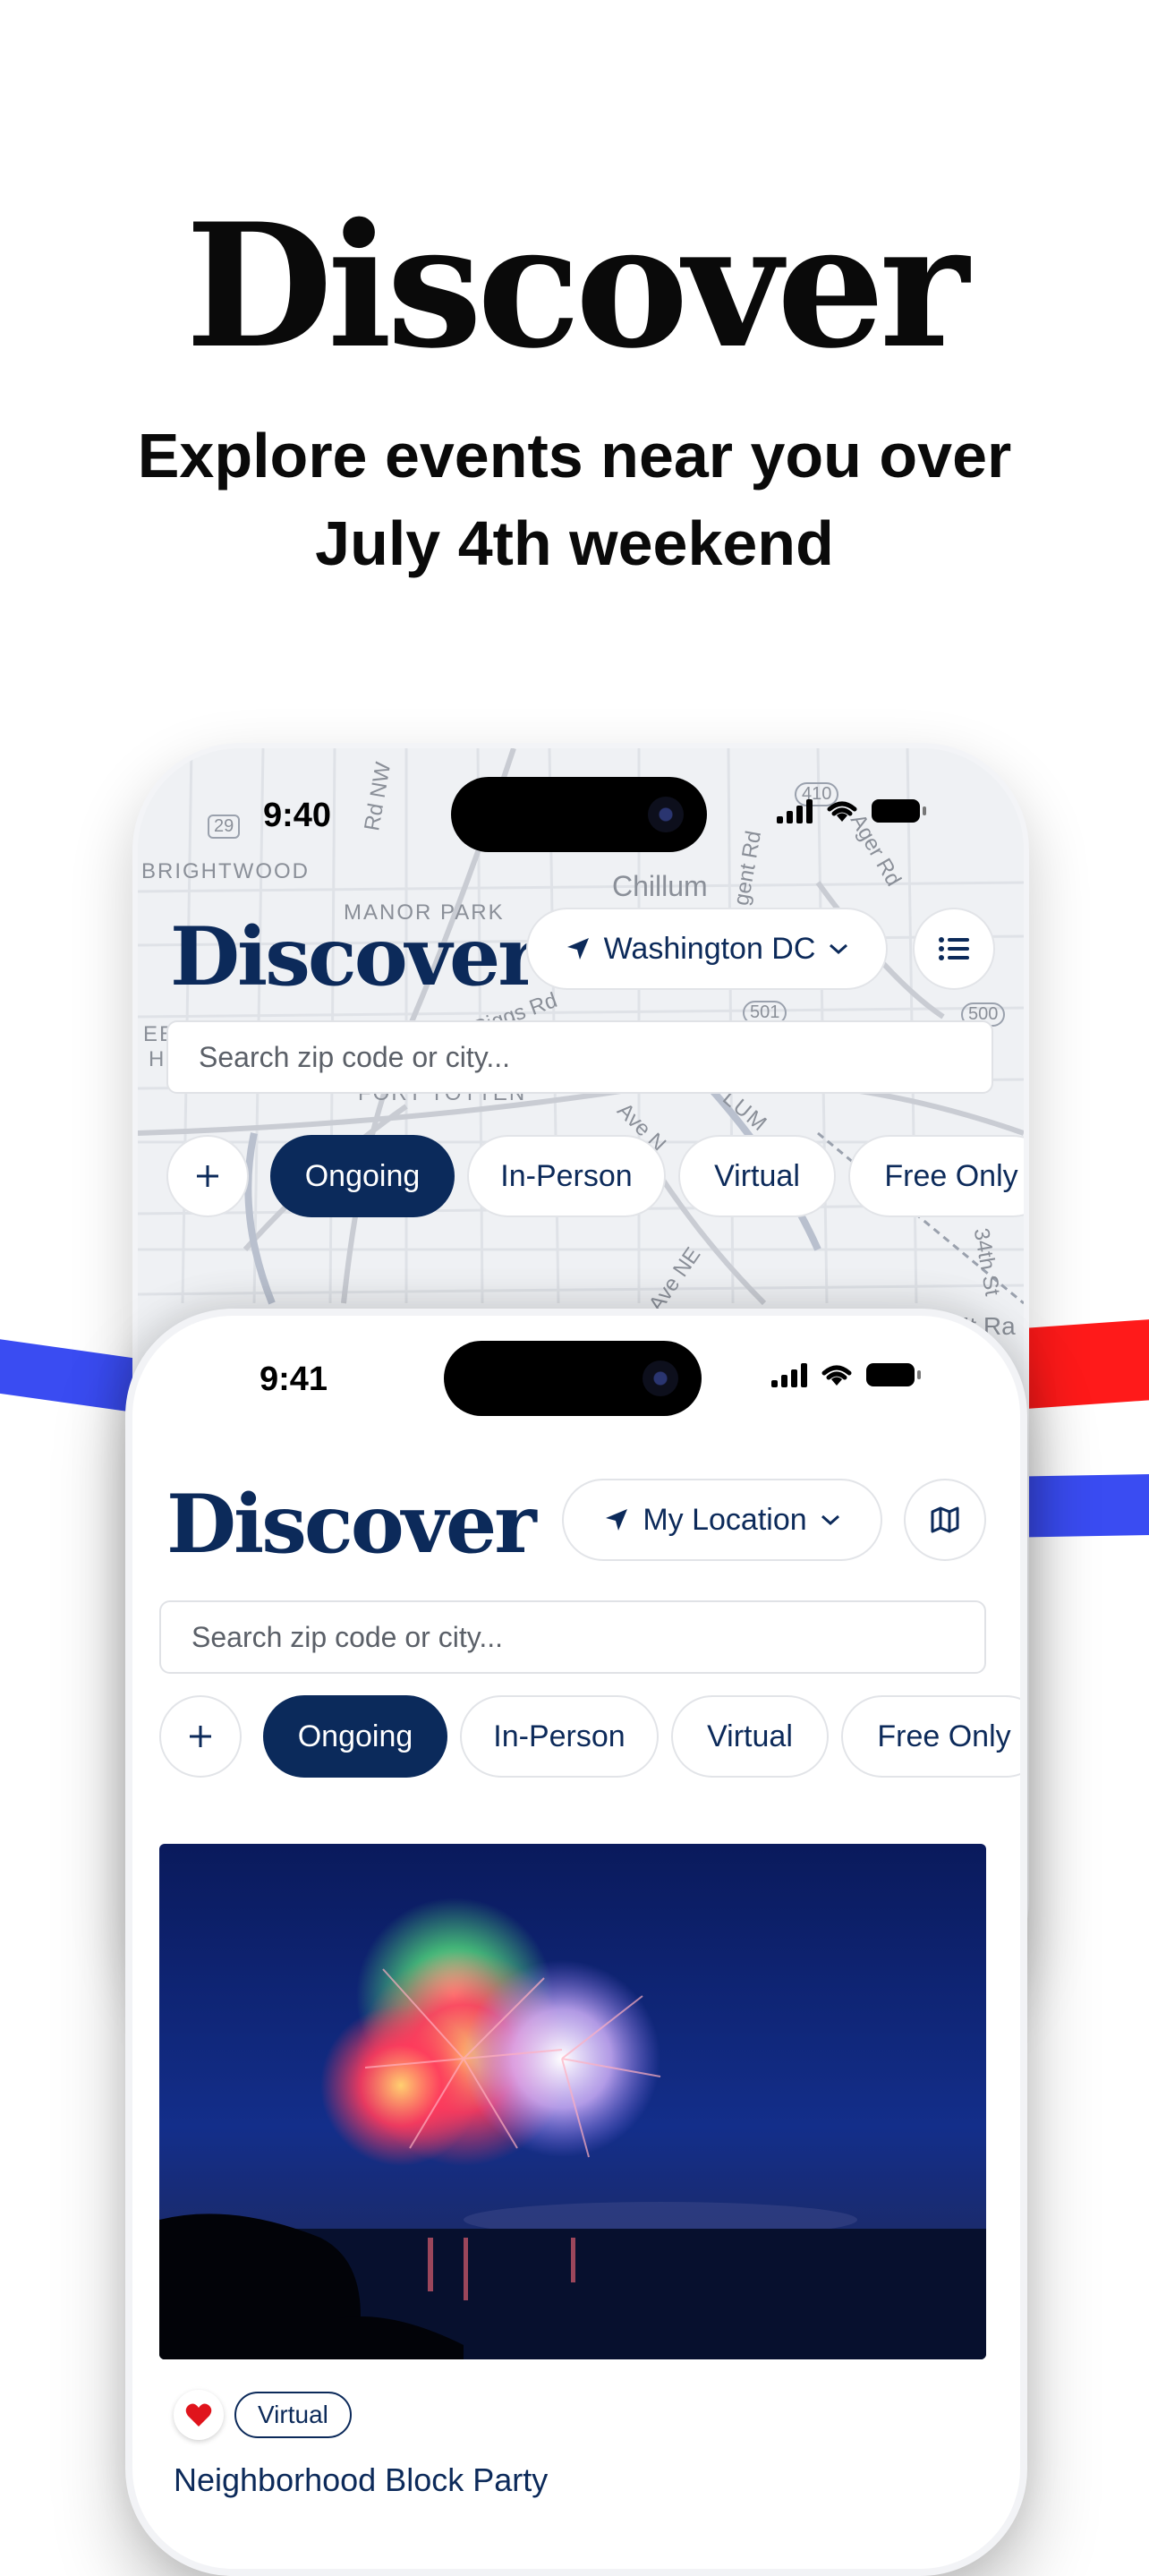 This screenshot has width=1149, height=2576. I want to click on map-label-brightwood: BRIGHTWOOD, so click(225, 871).